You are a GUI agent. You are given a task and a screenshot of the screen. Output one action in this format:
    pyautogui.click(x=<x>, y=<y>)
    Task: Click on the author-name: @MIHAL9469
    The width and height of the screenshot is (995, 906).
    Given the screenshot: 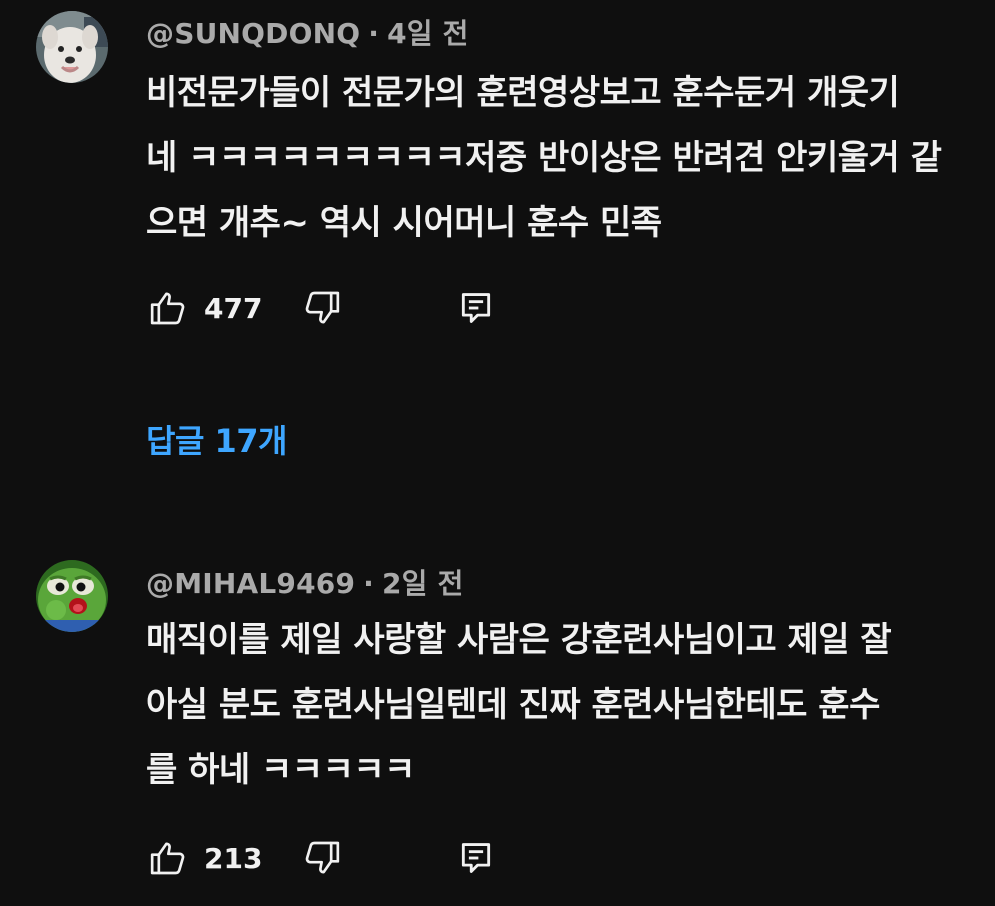 What is the action you would take?
    pyautogui.click(x=250, y=583)
    